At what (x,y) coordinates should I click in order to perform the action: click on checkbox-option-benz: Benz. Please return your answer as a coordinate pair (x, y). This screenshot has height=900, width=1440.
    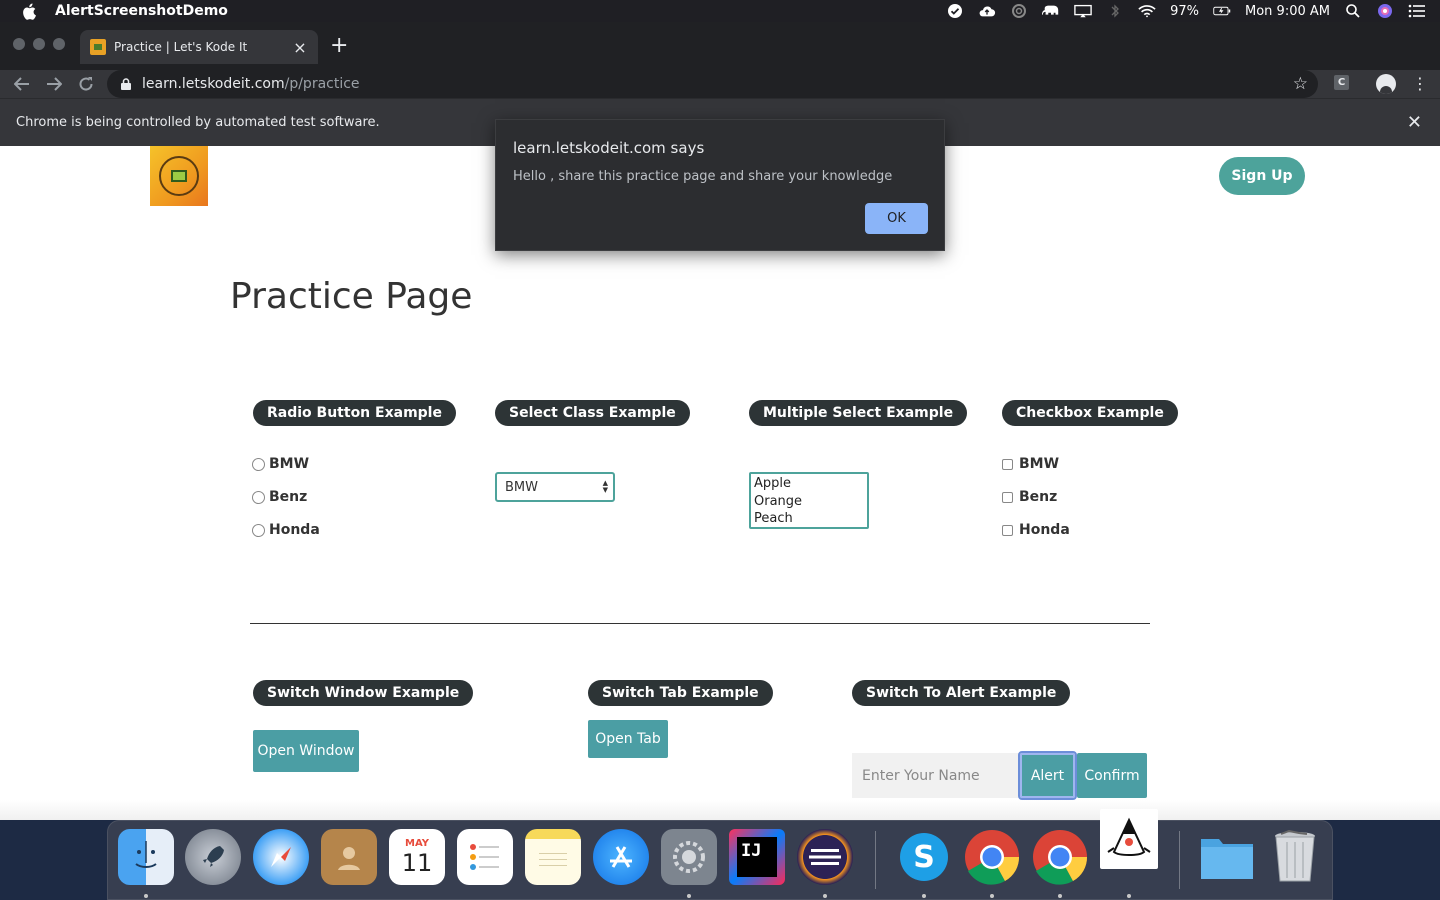
    Looking at the image, I should click on (1029, 497).